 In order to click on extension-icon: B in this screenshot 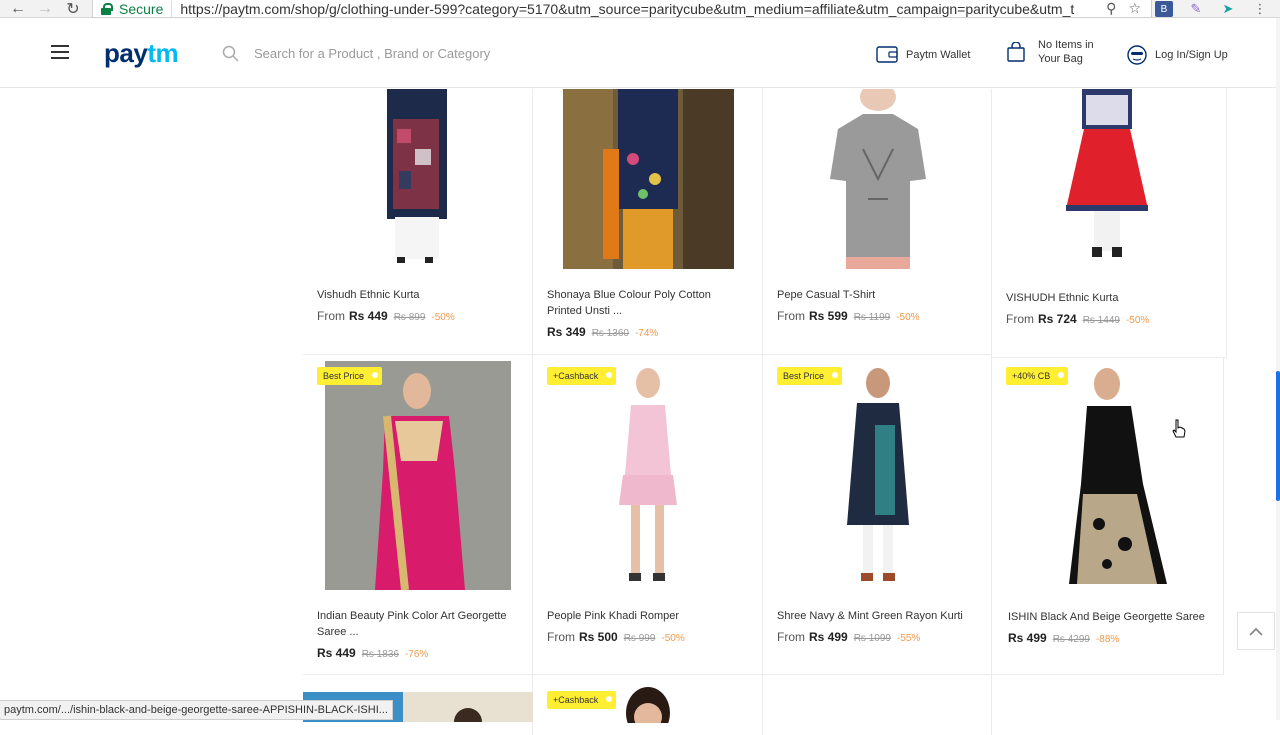, I will do `click(1164, 9)`.